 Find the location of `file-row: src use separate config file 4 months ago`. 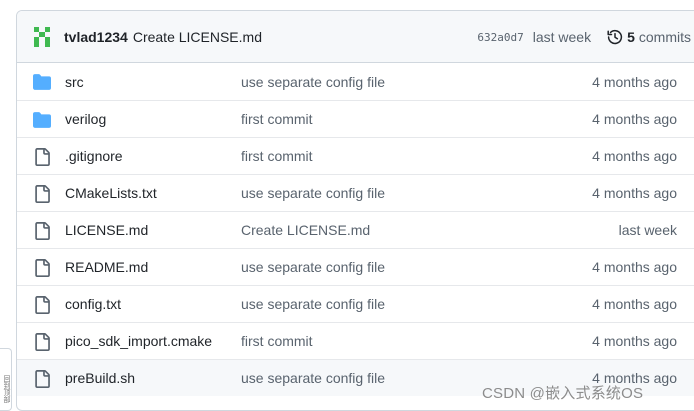

file-row: src use separate config file 4 months ago is located at coordinates (355, 81).